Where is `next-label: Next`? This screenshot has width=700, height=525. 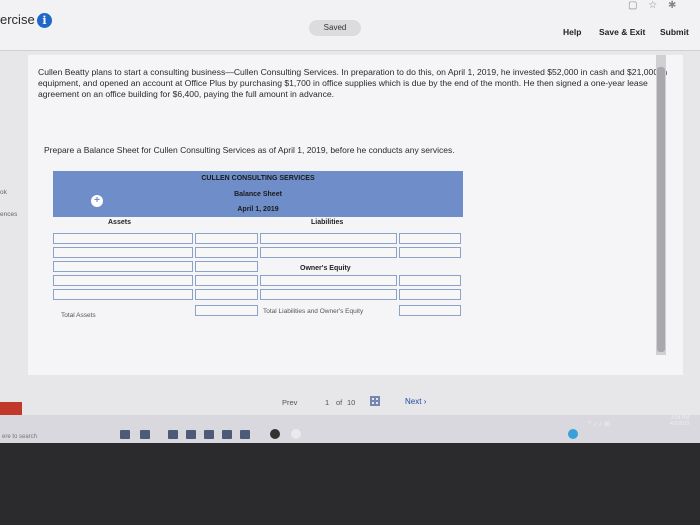 next-label: Next is located at coordinates (413, 401).